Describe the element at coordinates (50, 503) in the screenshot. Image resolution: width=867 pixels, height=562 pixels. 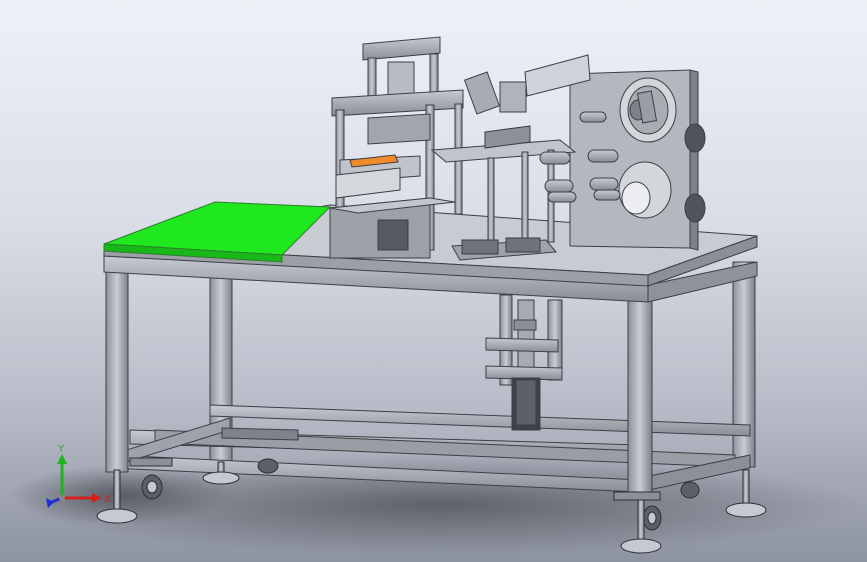
I see `z-axis-arrow` at that location.